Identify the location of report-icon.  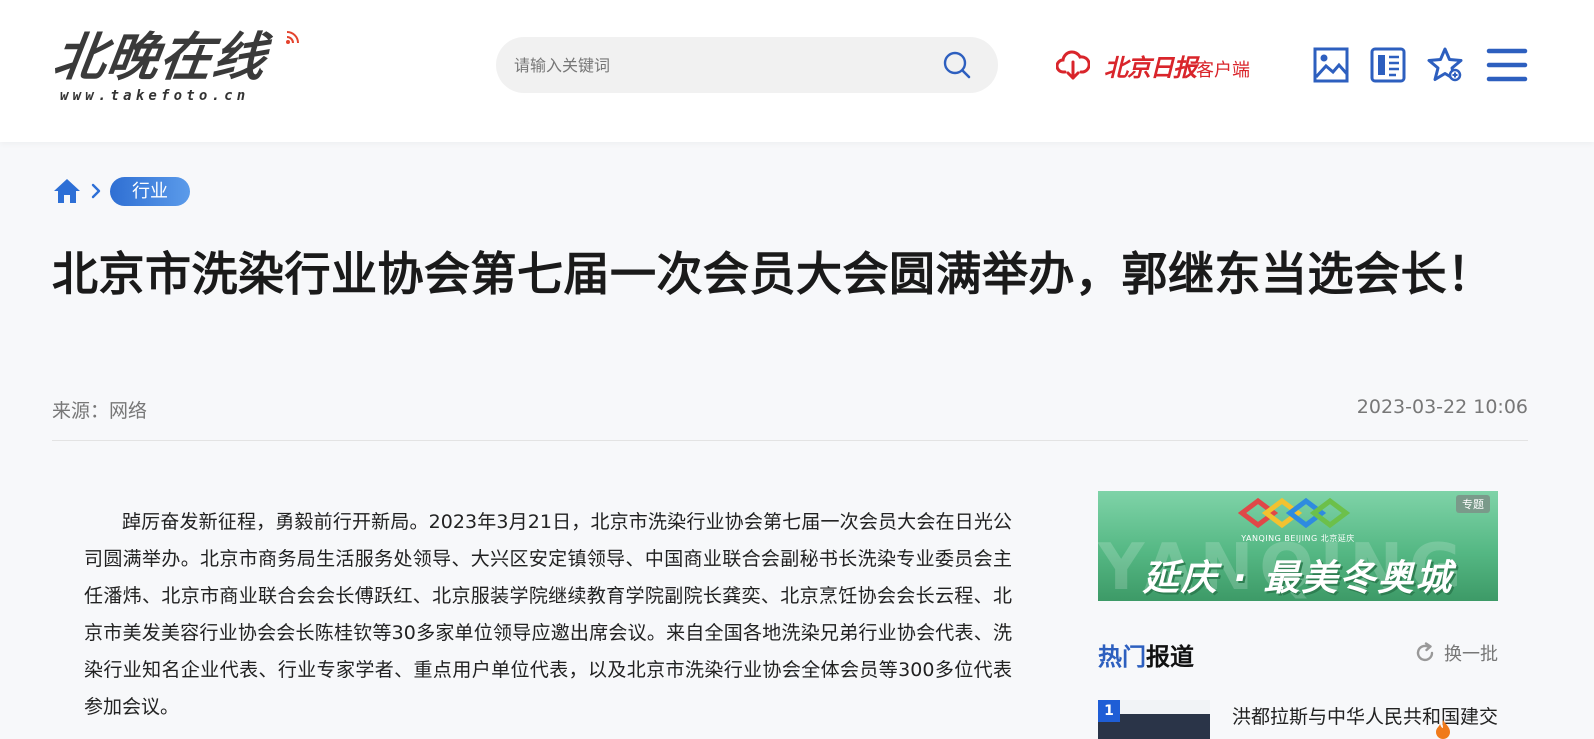
(1388, 65).